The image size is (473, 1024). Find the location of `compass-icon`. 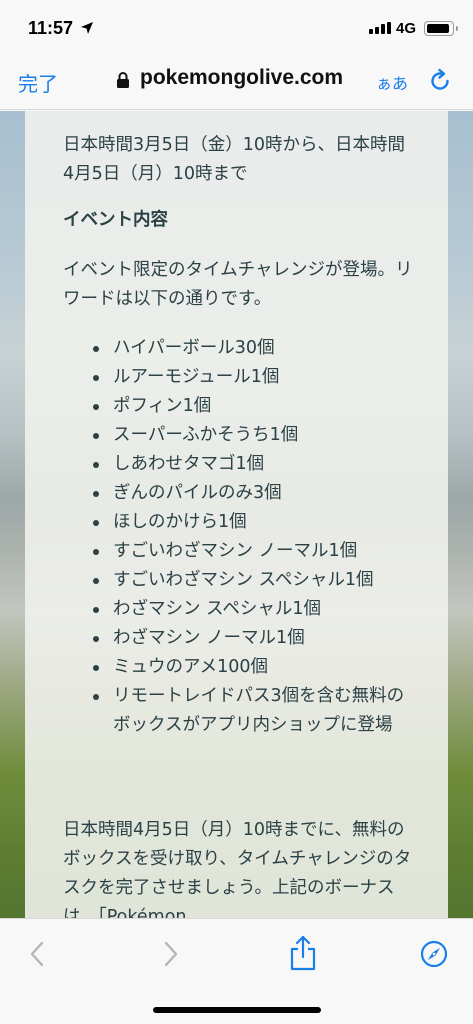

compass-icon is located at coordinates (434, 954).